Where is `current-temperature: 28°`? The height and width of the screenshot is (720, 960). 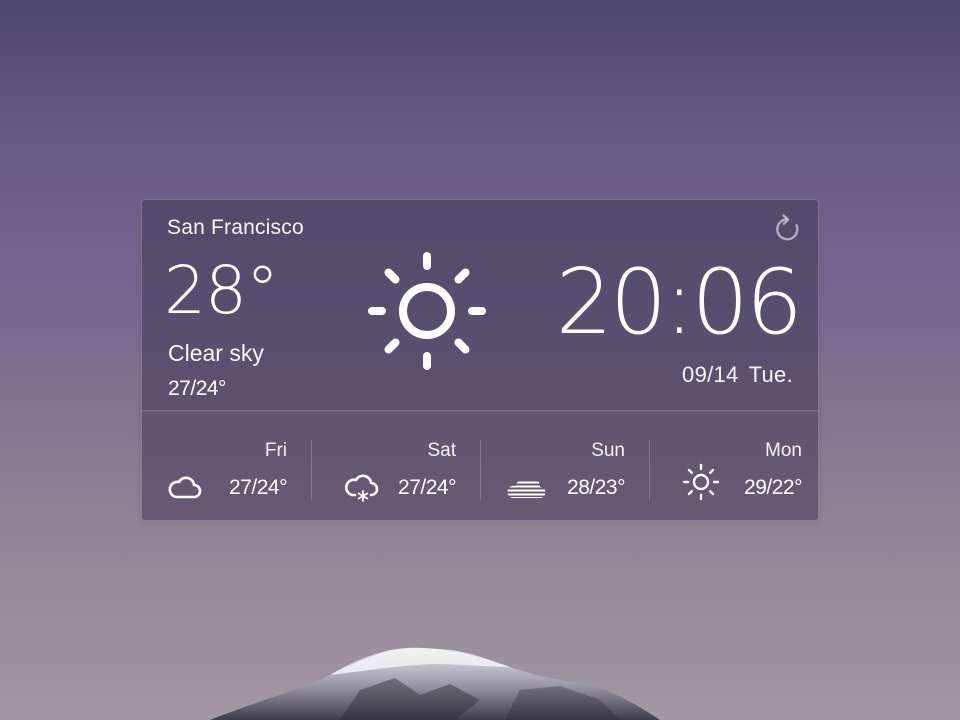
current-temperature: 28° is located at coordinates (221, 290).